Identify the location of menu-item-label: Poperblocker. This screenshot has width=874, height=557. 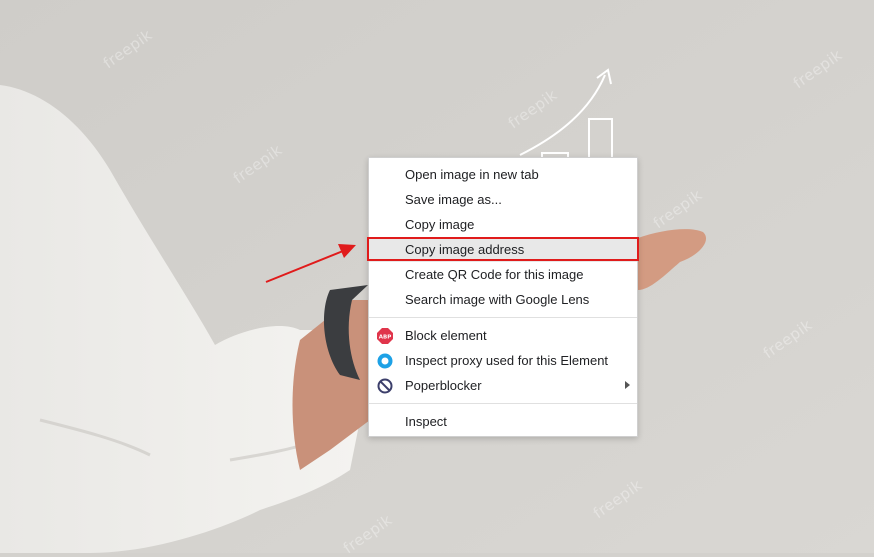
(443, 385).